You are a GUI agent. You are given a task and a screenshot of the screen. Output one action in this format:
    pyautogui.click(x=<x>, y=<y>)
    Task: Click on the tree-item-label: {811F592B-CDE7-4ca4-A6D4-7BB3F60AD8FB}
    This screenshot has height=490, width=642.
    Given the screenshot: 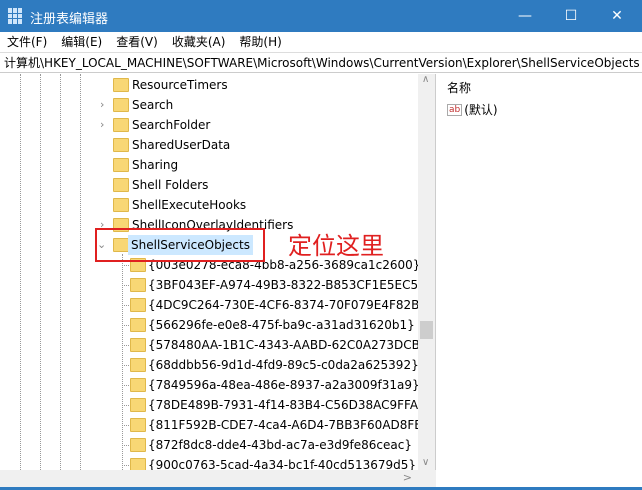 What is the action you would take?
    pyautogui.click(x=289, y=425)
    